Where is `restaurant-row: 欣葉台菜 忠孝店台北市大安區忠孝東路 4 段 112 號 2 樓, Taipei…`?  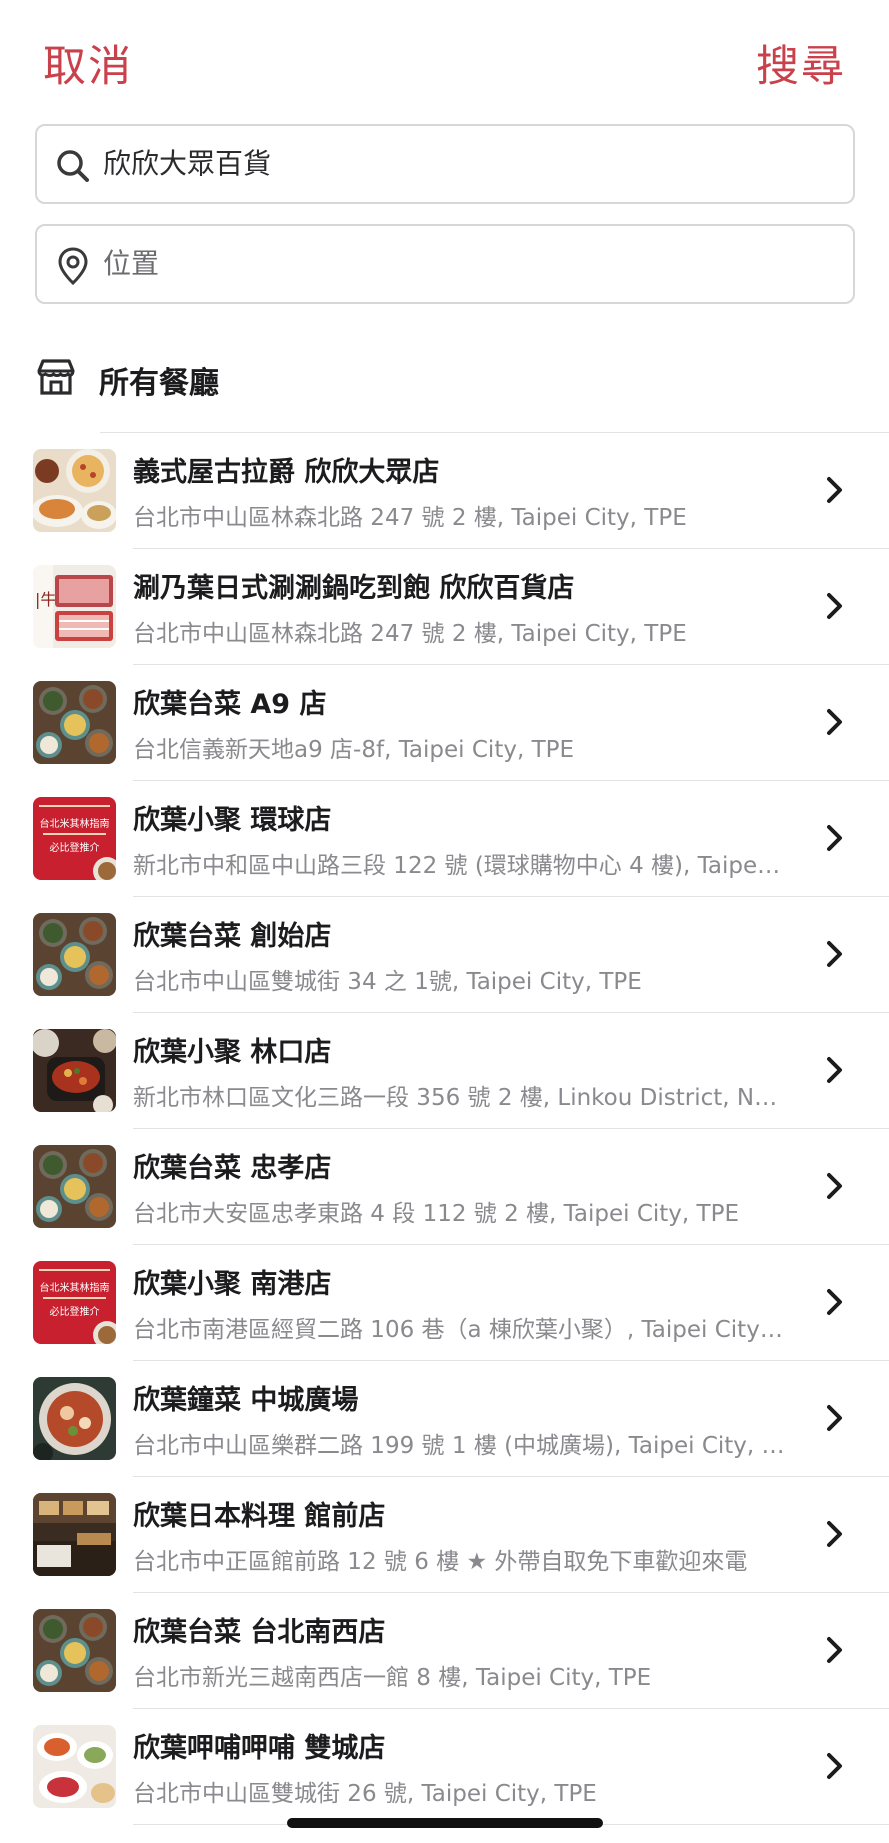 restaurant-row: 欣葉台菜 忠孝店台北市大安區忠孝東路 4 段 112 號 2 樓, Taipei… is located at coordinates (444, 1186).